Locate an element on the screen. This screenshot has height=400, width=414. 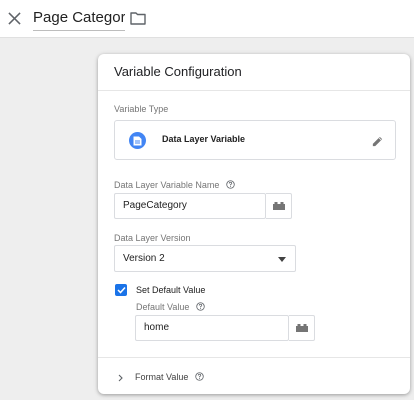
close-icon is located at coordinates (14, 18).